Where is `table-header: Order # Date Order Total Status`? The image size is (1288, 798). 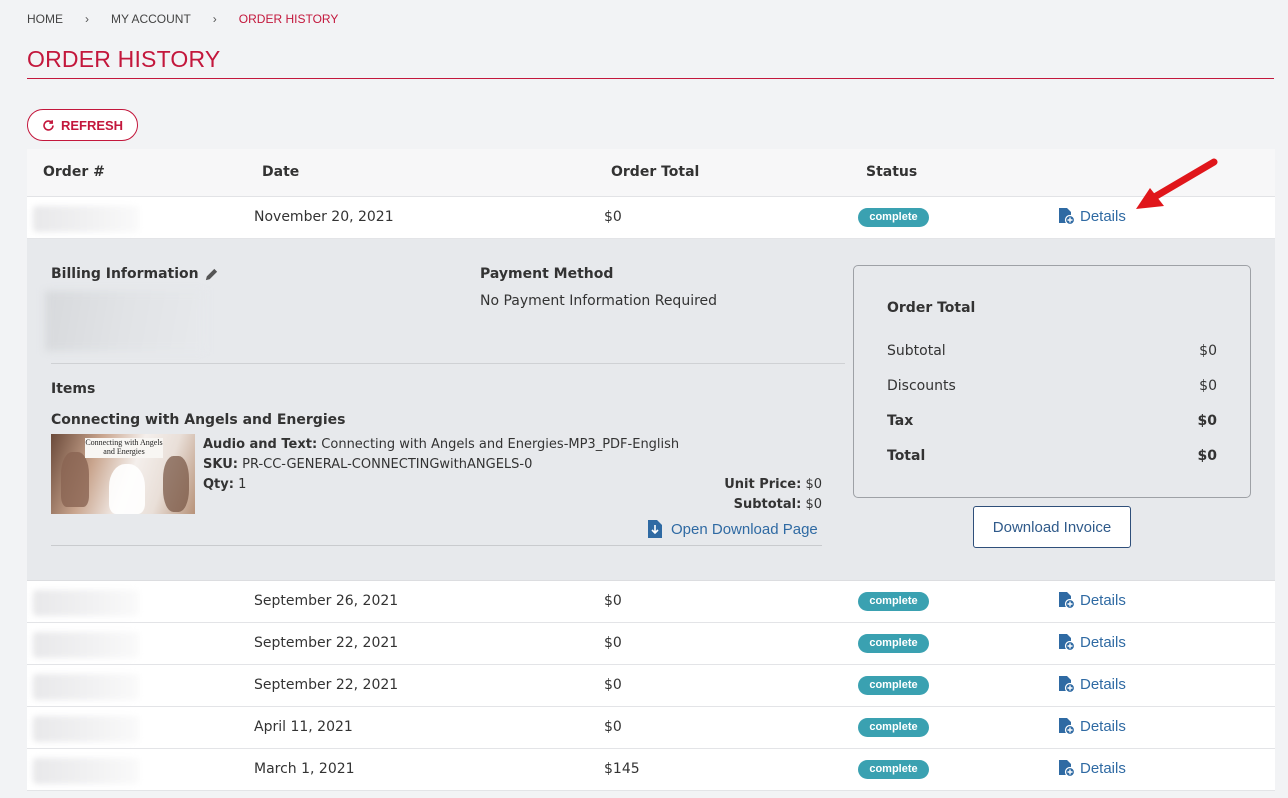
table-header: Order # Date Order Total Status is located at coordinates (651, 173).